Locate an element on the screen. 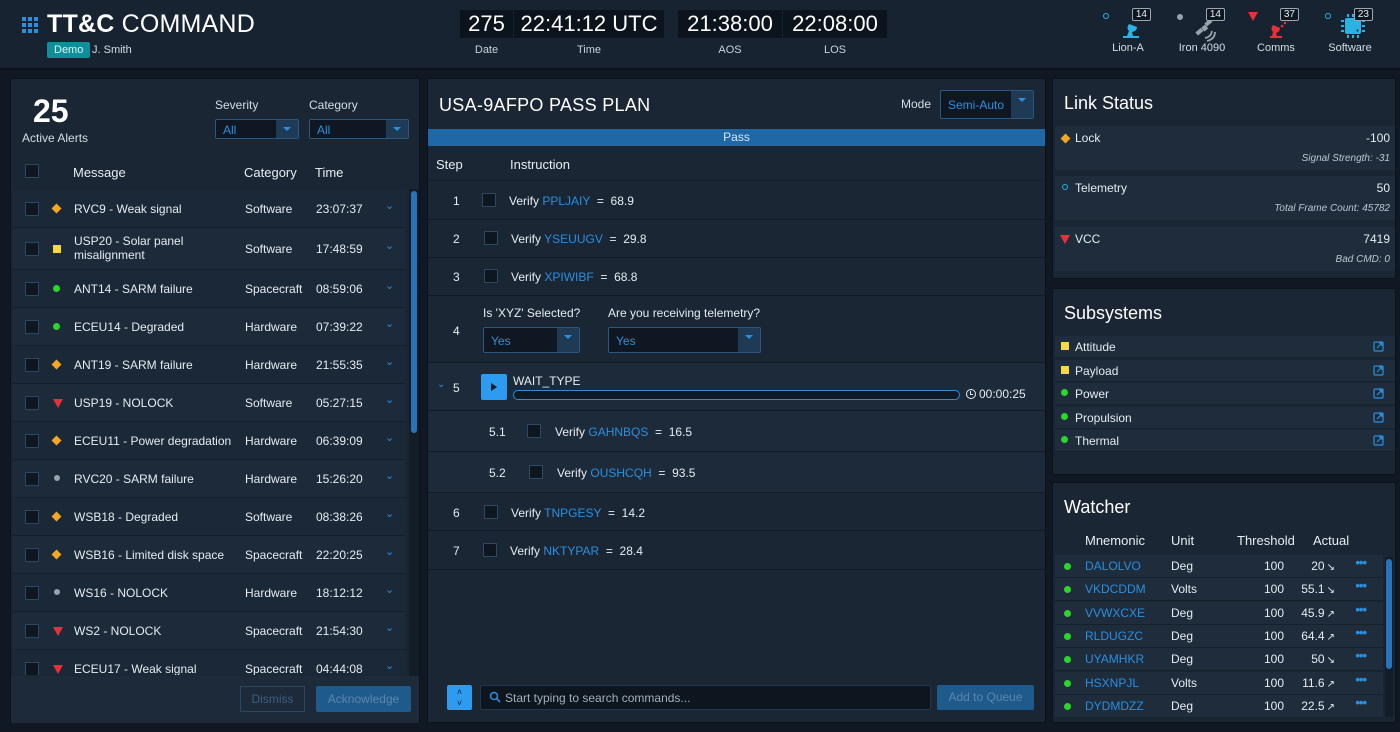  mnemonic-link: XPIWIBF is located at coordinates (568, 277).